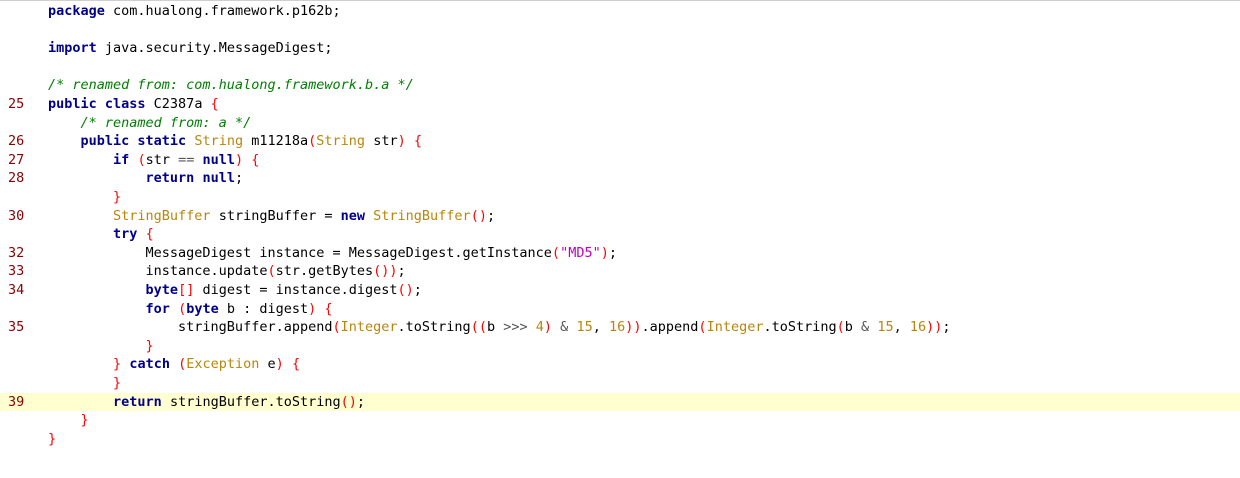  I want to click on code-text: for (byte b : digest) {, so click(190, 309).